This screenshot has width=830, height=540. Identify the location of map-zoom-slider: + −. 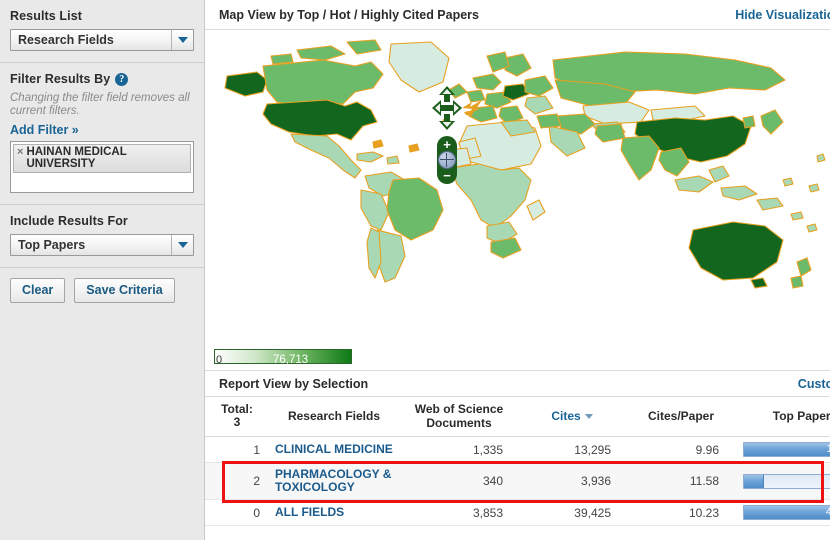
(447, 160).